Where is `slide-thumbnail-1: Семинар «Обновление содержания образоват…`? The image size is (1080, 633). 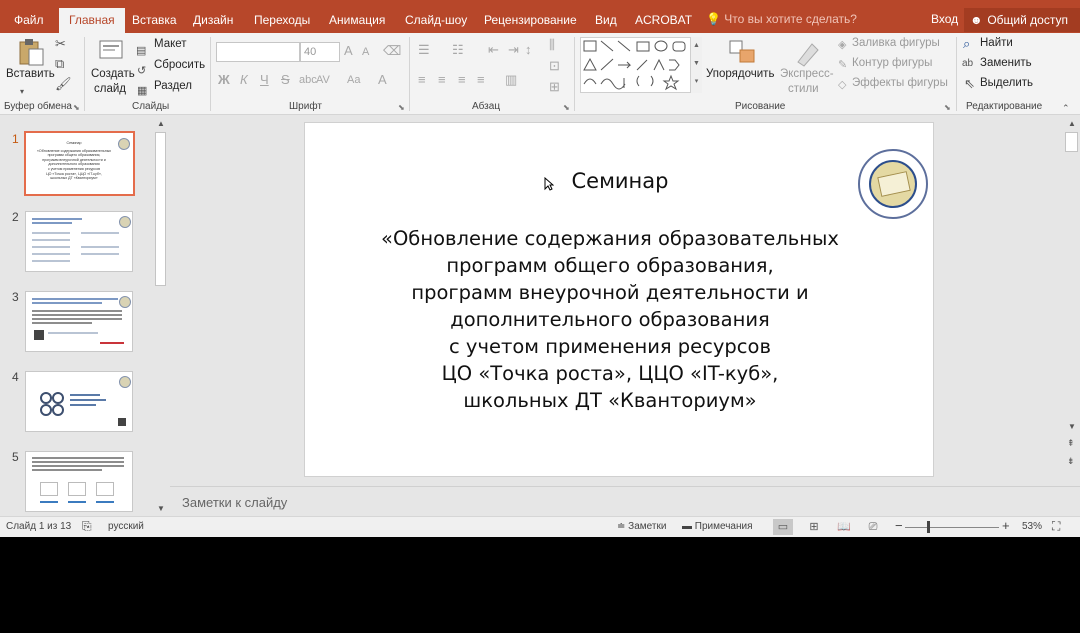 slide-thumbnail-1: Семинар «Обновление содержания образоват… is located at coordinates (79, 163).